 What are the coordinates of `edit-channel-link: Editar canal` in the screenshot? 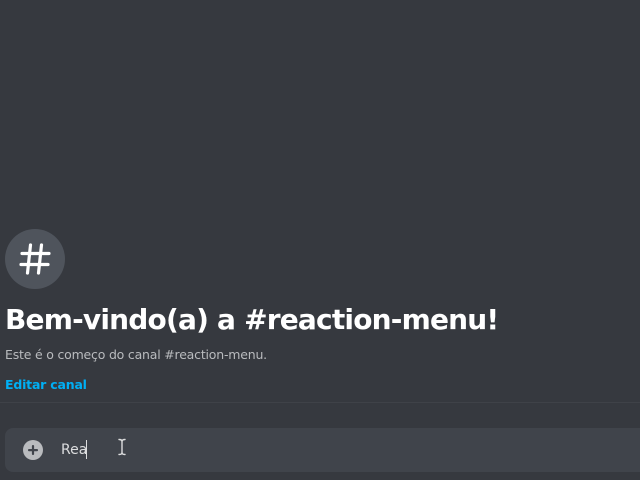 It's located at (46, 385).